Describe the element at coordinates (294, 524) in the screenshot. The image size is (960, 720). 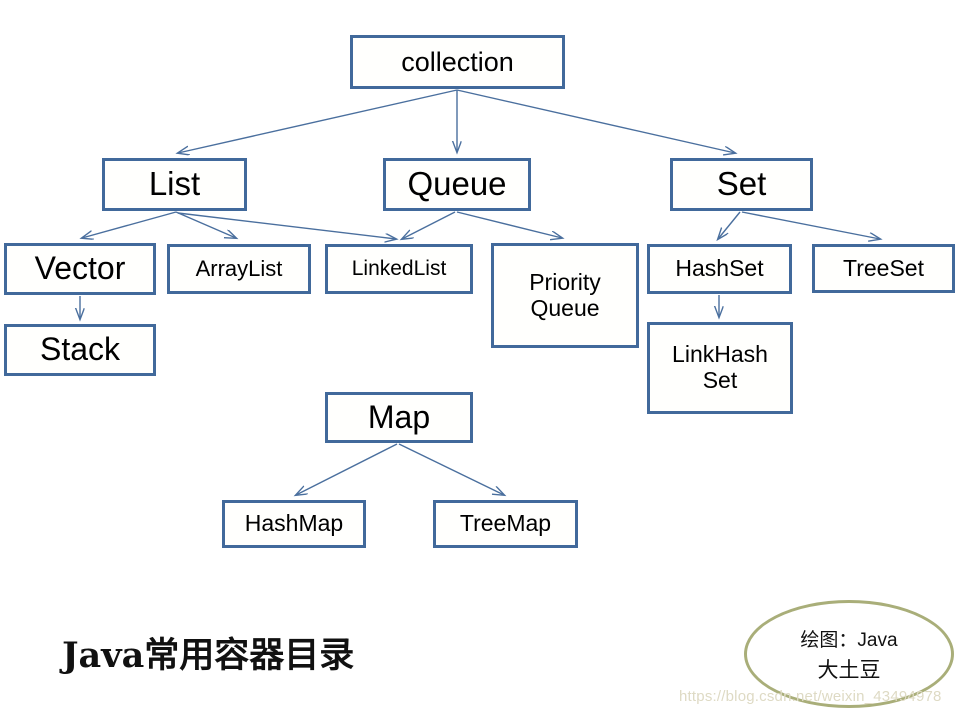
I see `node-hashmap: HashMap` at that location.